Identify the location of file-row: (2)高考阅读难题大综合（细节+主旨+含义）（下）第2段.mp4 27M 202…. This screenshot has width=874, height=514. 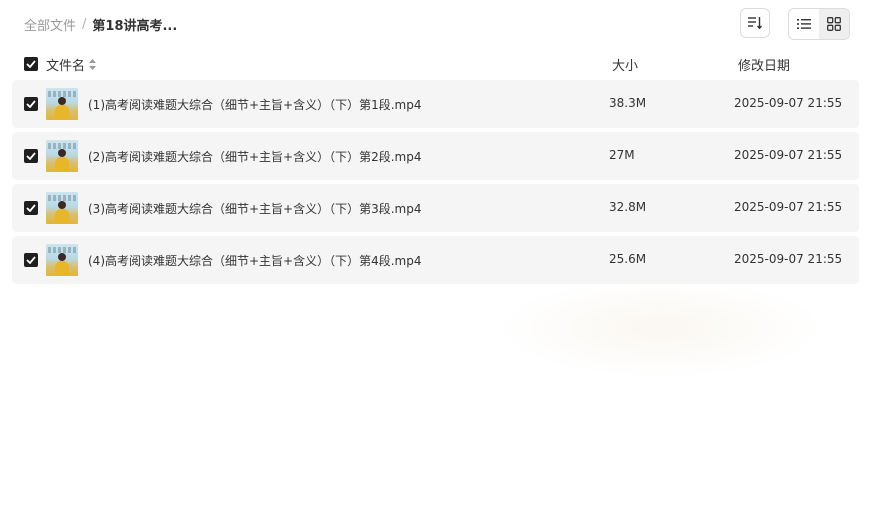
(435, 156).